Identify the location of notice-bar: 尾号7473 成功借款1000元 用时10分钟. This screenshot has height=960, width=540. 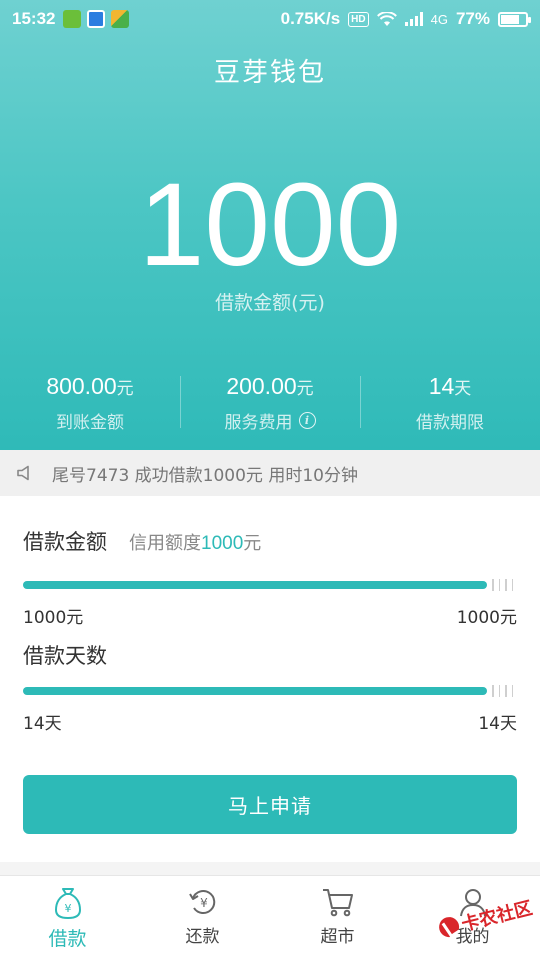
(270, 473).